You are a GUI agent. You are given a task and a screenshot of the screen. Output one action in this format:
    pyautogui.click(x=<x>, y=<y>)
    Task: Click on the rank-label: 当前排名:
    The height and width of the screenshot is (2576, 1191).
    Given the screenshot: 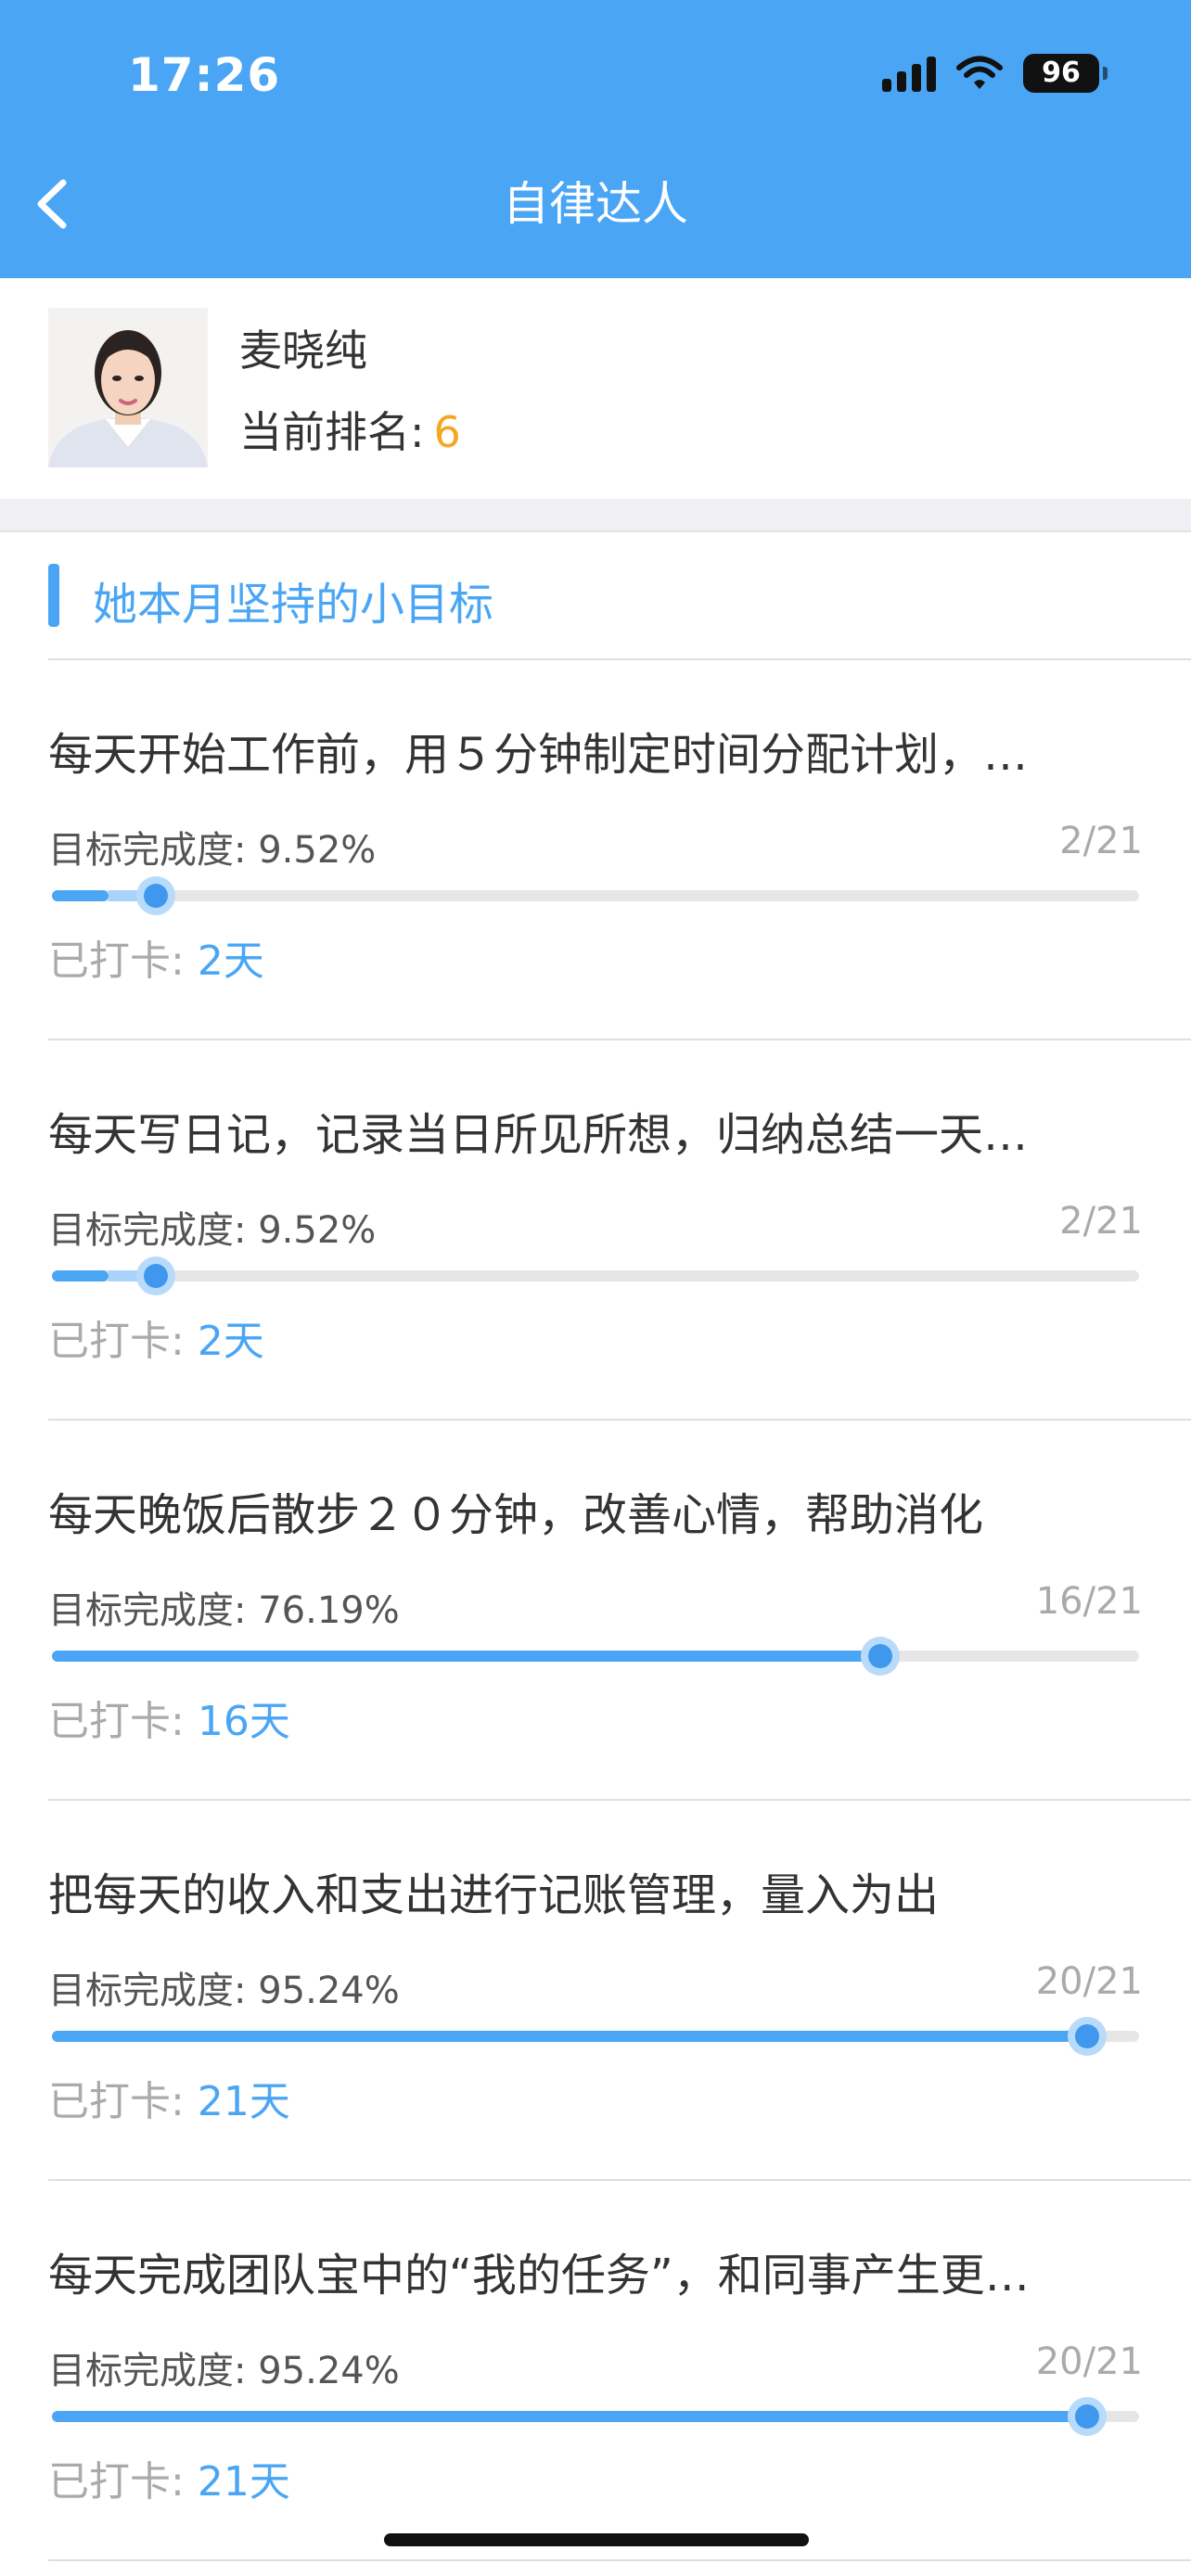 What is the action you would take?
    pyautogui.click(x=332, y=432)
    